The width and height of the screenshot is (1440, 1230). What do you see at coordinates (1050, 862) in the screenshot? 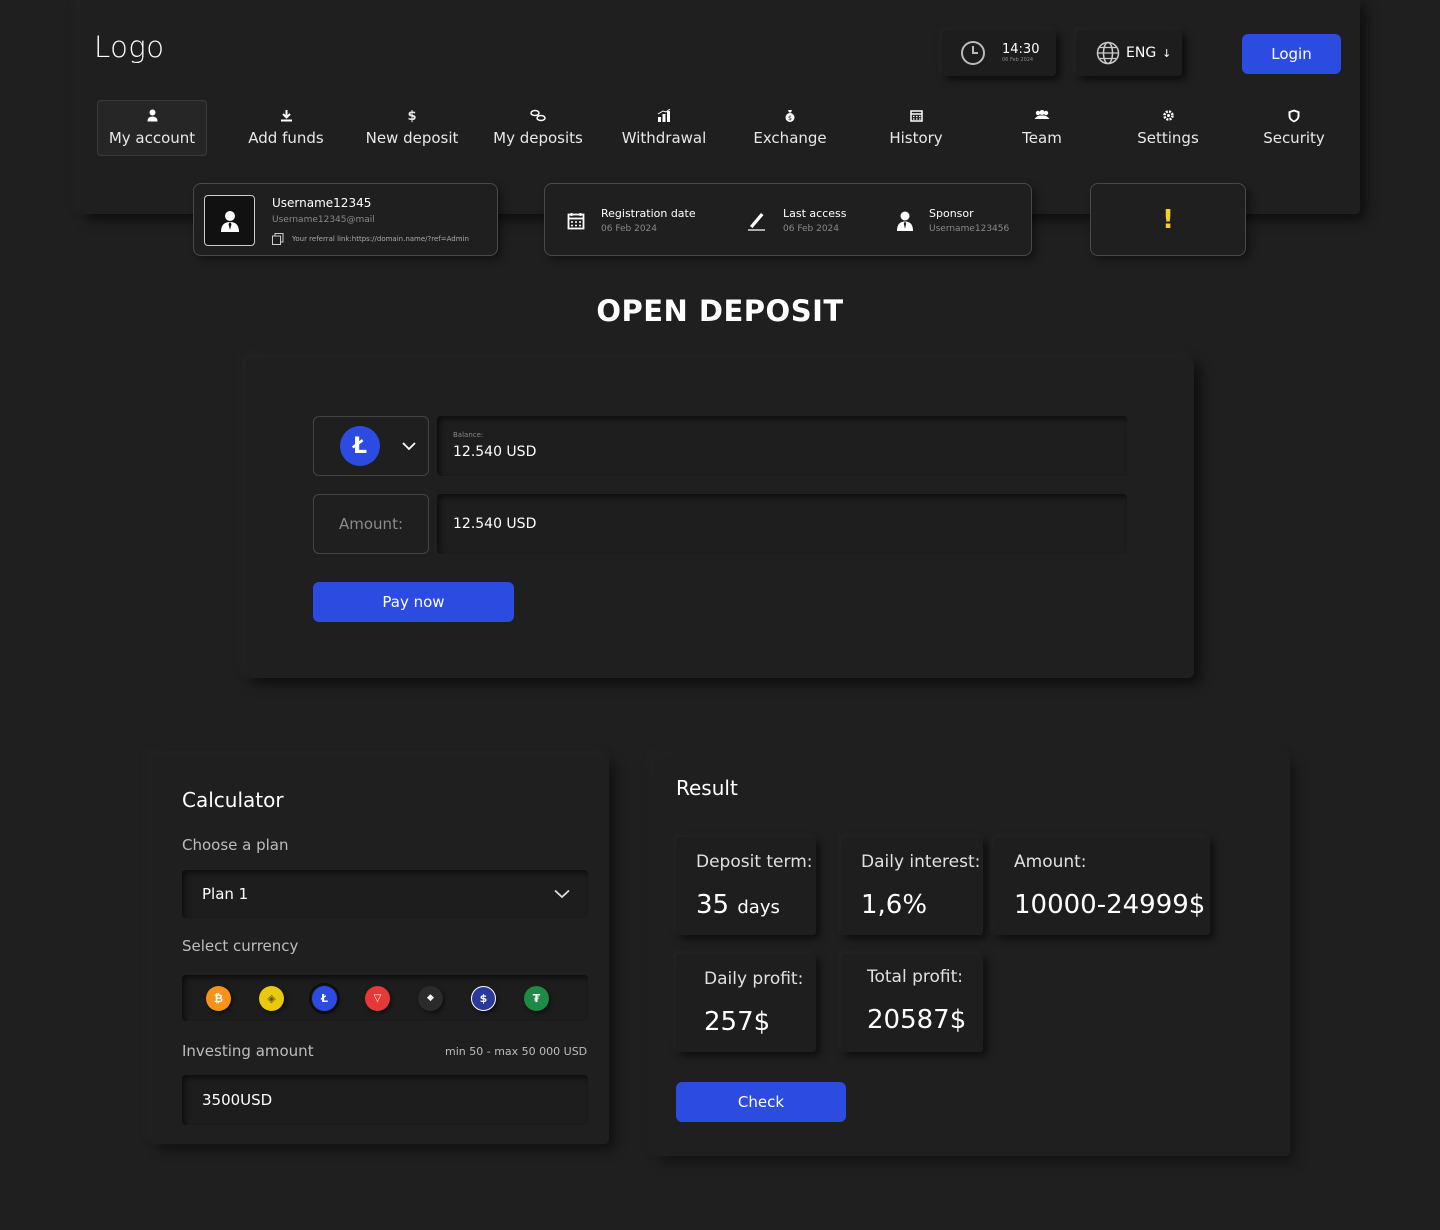
I see `result-amount-label: Amount:` at bounding box center [1050, 862].